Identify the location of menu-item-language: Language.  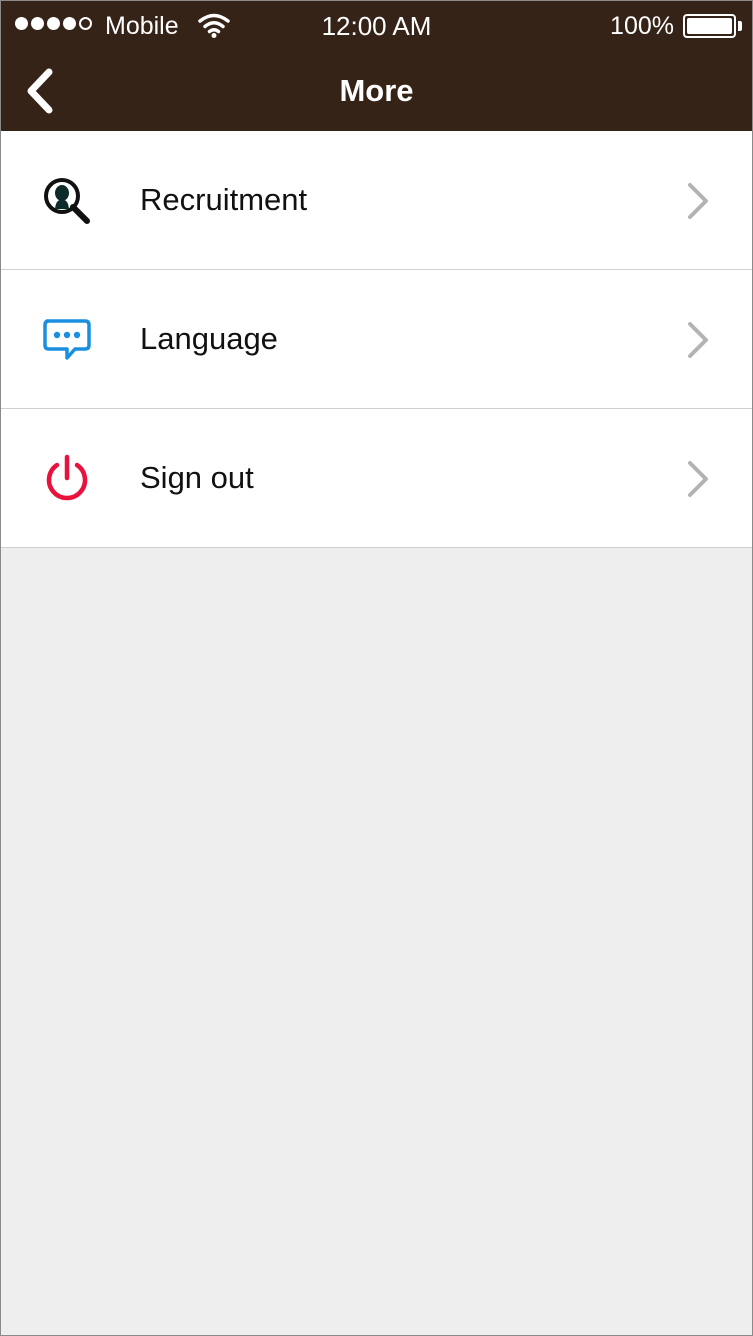
(376, 339).